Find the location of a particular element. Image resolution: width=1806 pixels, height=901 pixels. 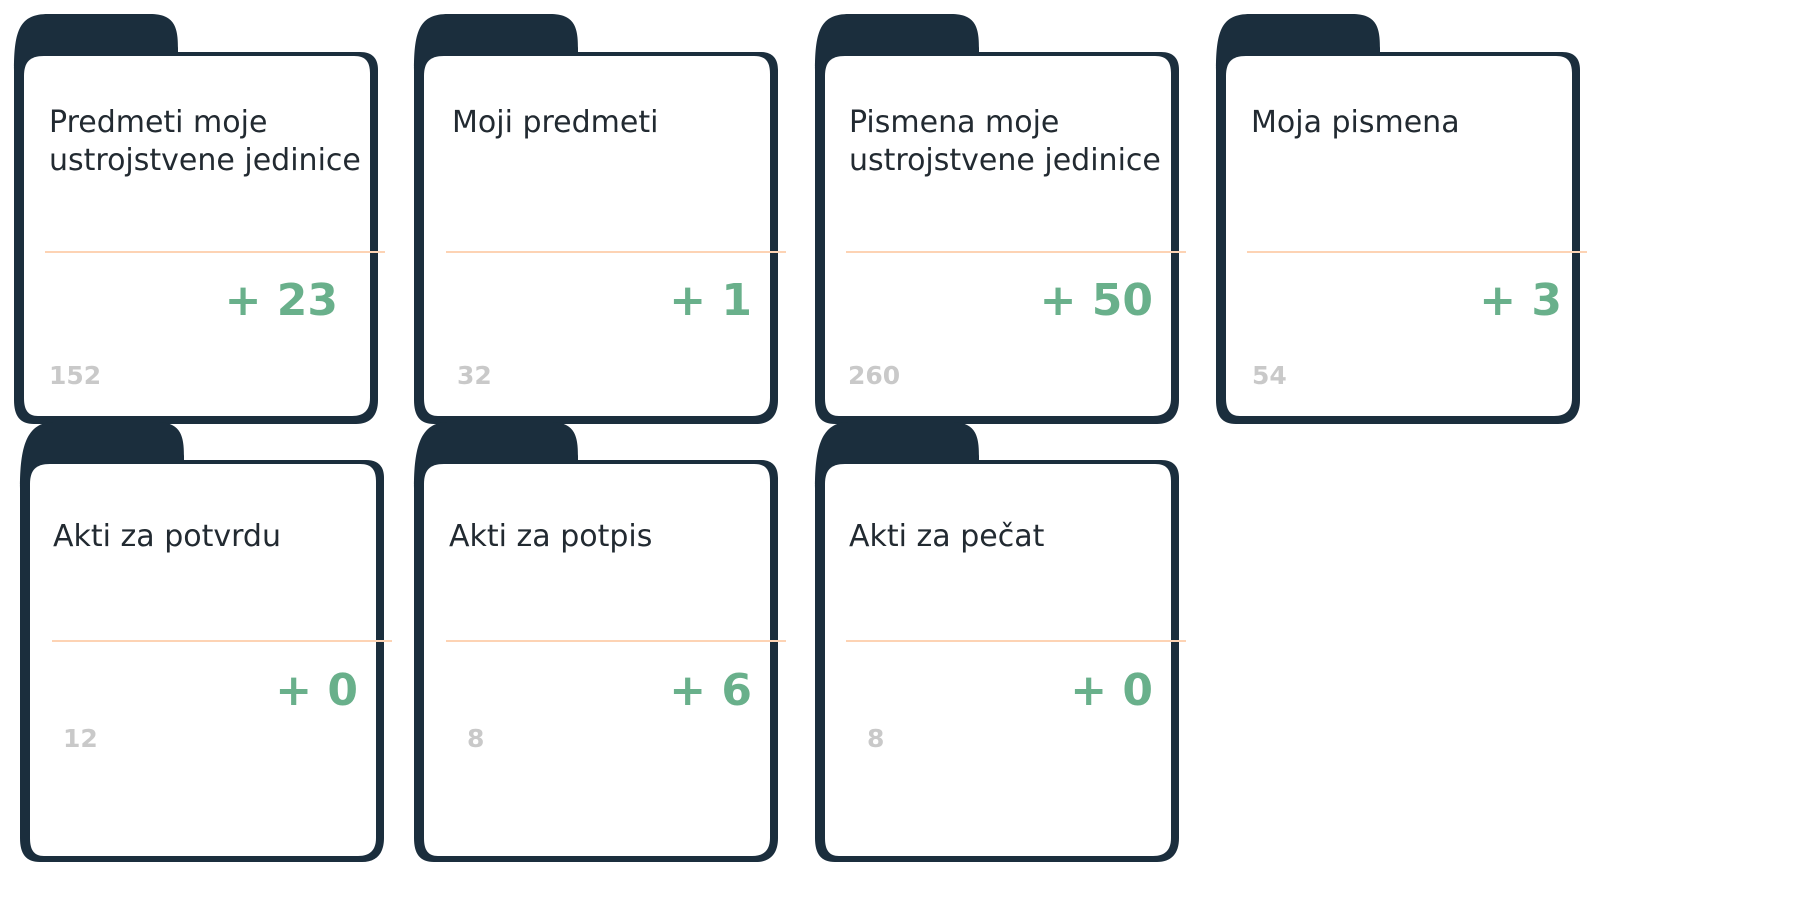

folder-card-akti-za-potvrdu: Akti za potvrdu + 0 12 is located at coordinates (210, 640).